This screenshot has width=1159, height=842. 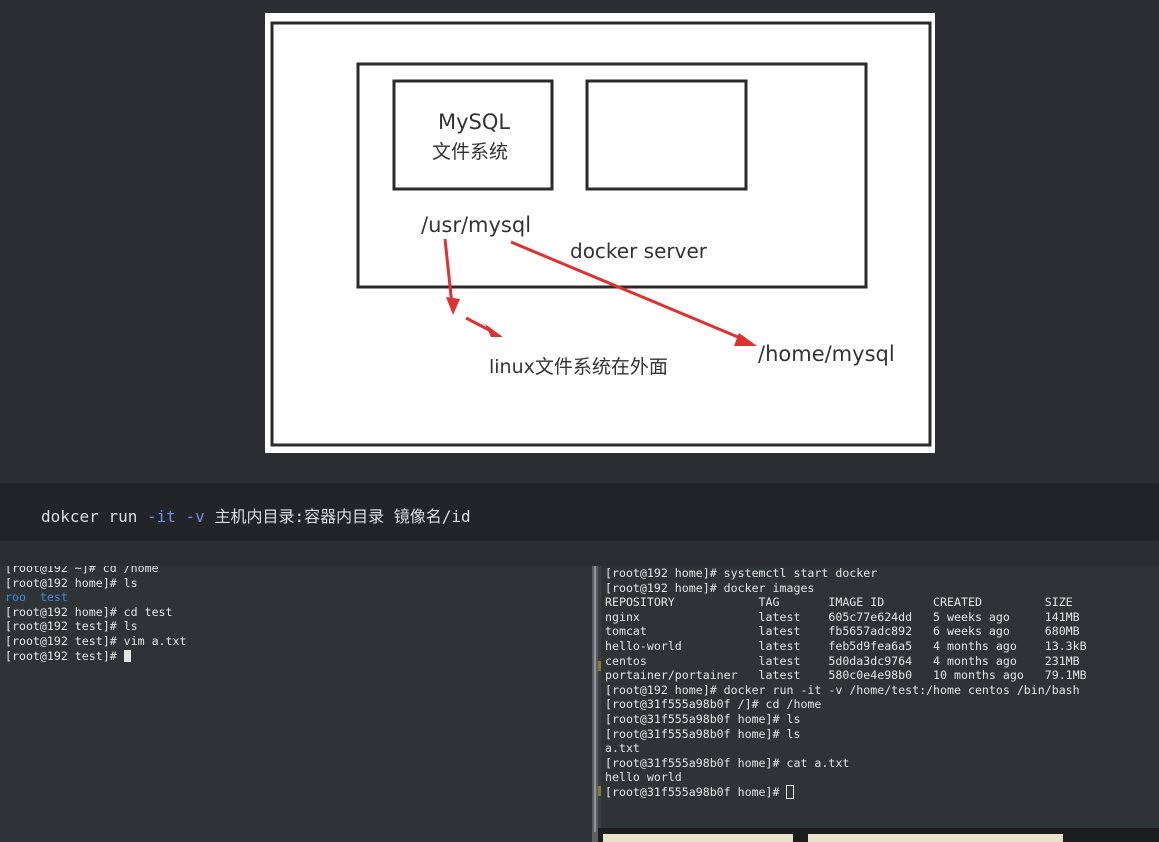 I want to click on arrow-small-shaft, so click(x=478, y=324).